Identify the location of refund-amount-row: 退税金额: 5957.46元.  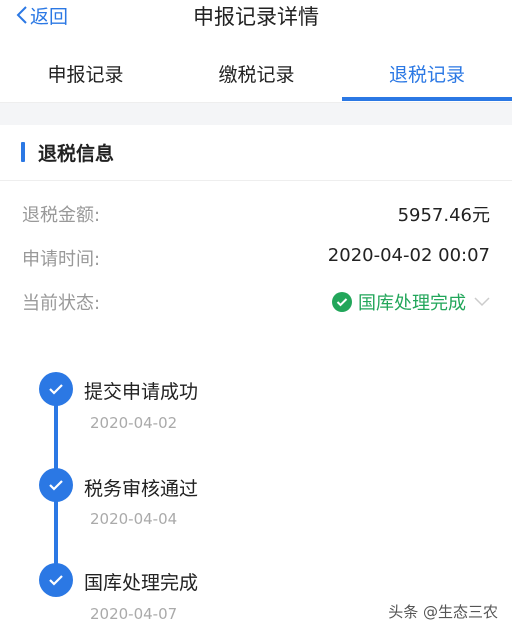
(256, 221).